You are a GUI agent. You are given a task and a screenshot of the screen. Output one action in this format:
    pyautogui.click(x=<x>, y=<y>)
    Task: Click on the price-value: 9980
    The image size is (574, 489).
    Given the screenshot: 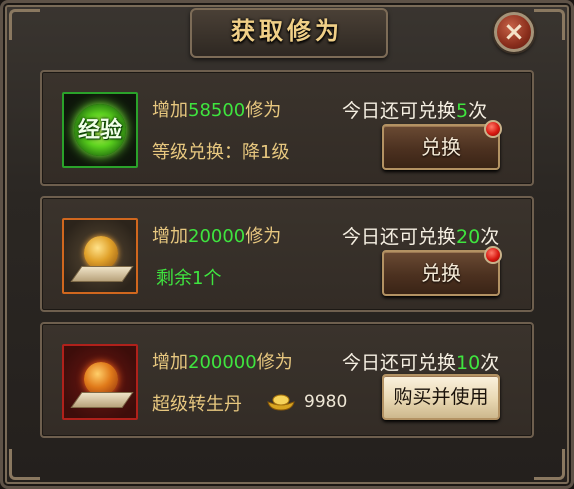 What is the action you would take?
    pyautogui.click(x=326, y=402)
    